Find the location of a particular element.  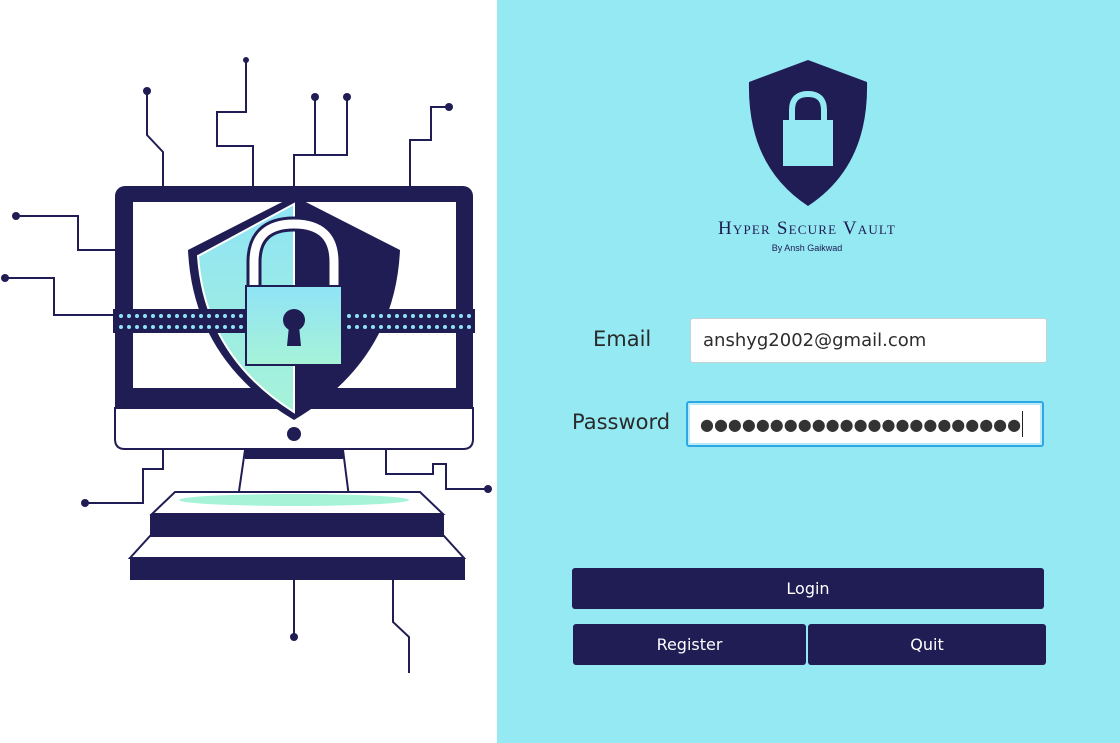

password-input: ●●●●●●●●●●●●●●●●●●●●●●● is located at coordinates (865, 424).